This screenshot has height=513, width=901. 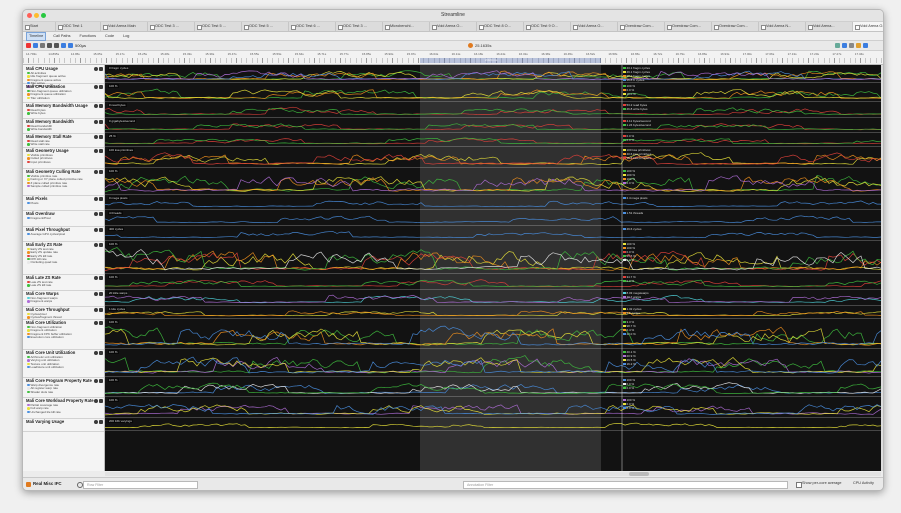 I want to click on vertical-scrollbar, so click(x=882, y=268).